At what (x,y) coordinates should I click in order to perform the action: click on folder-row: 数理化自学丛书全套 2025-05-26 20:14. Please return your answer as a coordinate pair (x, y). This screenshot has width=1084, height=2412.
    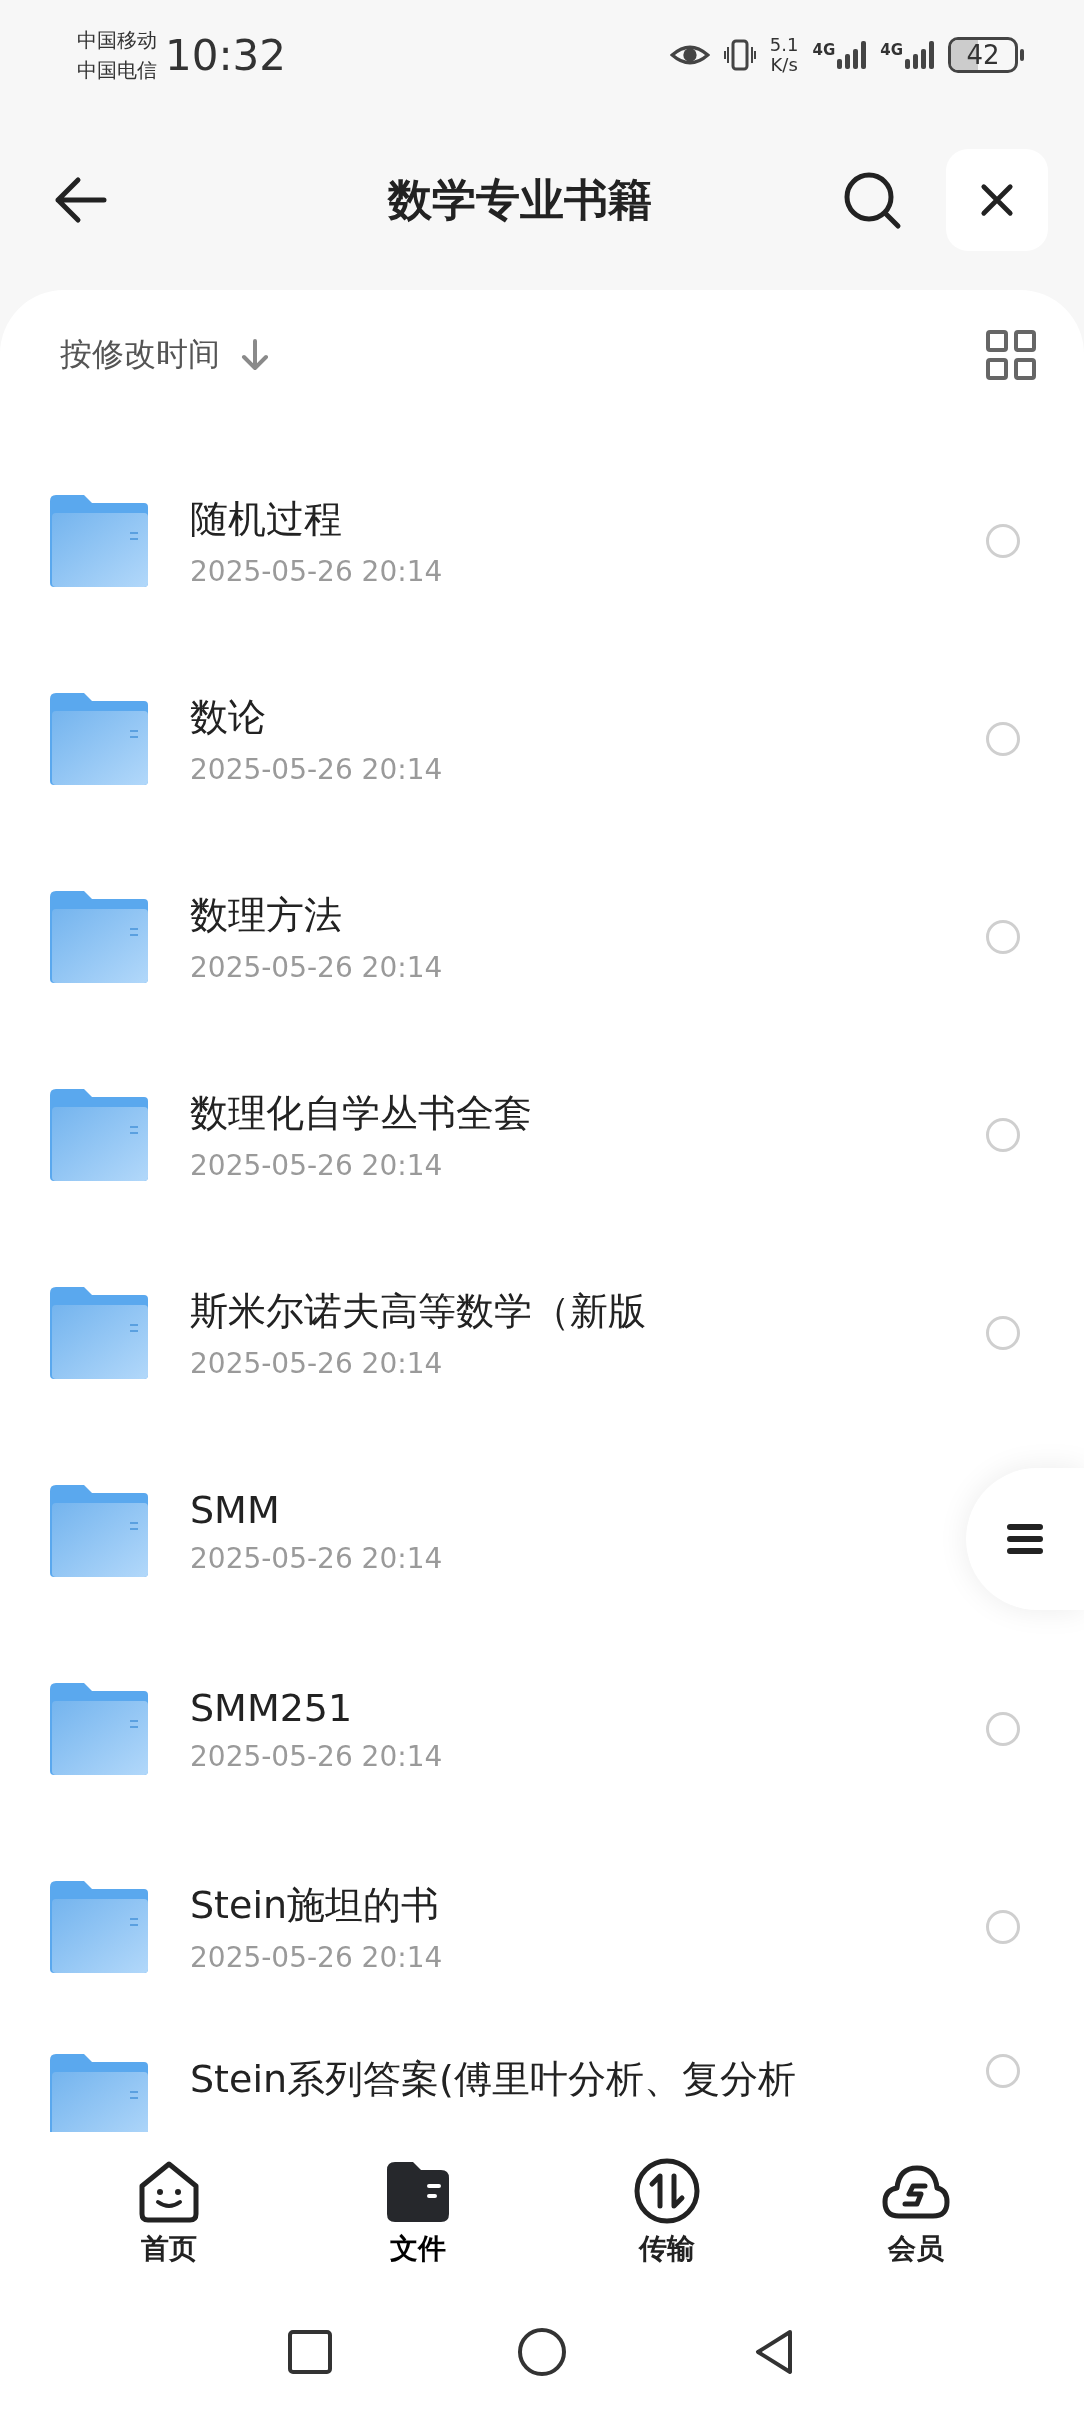
    Looking at the image, I should click on (542, 1135).